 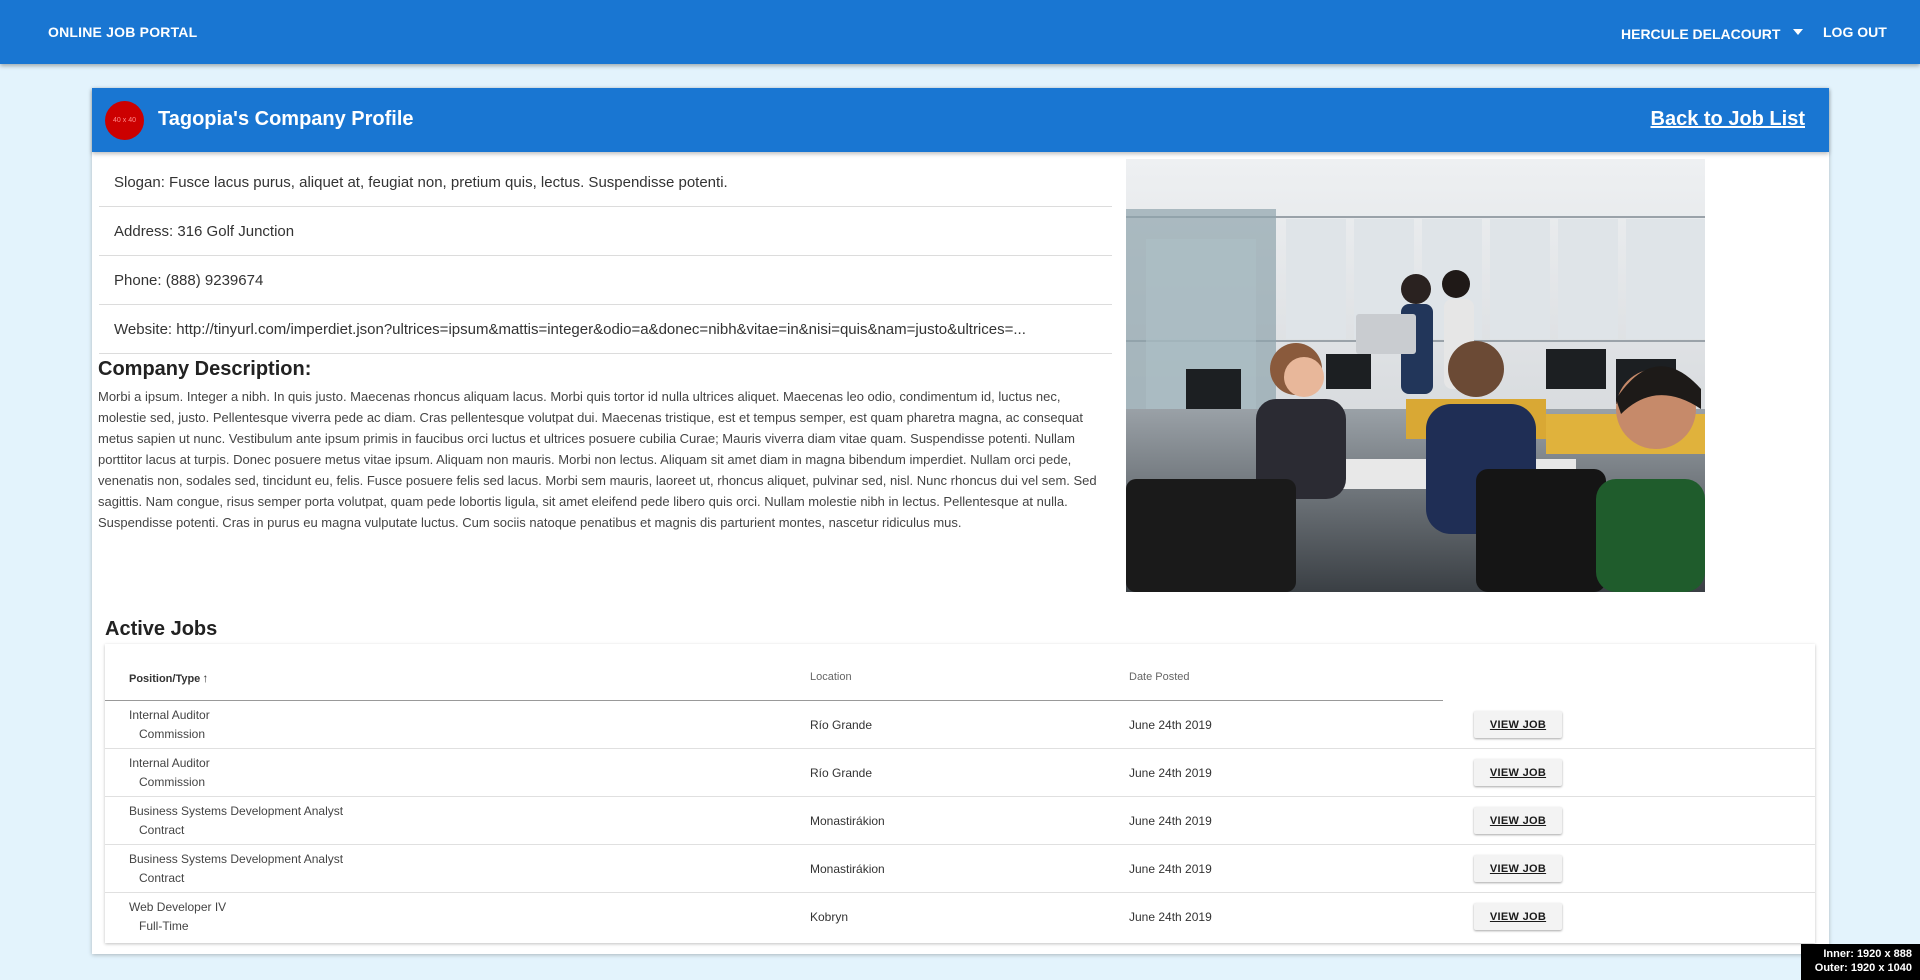 I want to click on column-header-position-label: Position/Type, so click(x=165, y=679).